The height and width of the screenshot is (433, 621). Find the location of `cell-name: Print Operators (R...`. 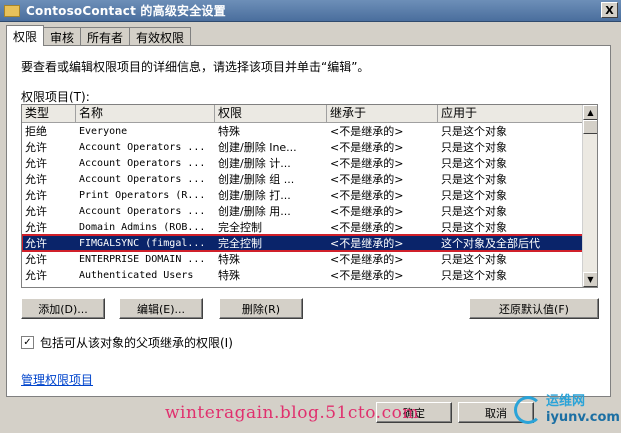

cell-name: Print Operators (R... is located at coordinates (142, 195).